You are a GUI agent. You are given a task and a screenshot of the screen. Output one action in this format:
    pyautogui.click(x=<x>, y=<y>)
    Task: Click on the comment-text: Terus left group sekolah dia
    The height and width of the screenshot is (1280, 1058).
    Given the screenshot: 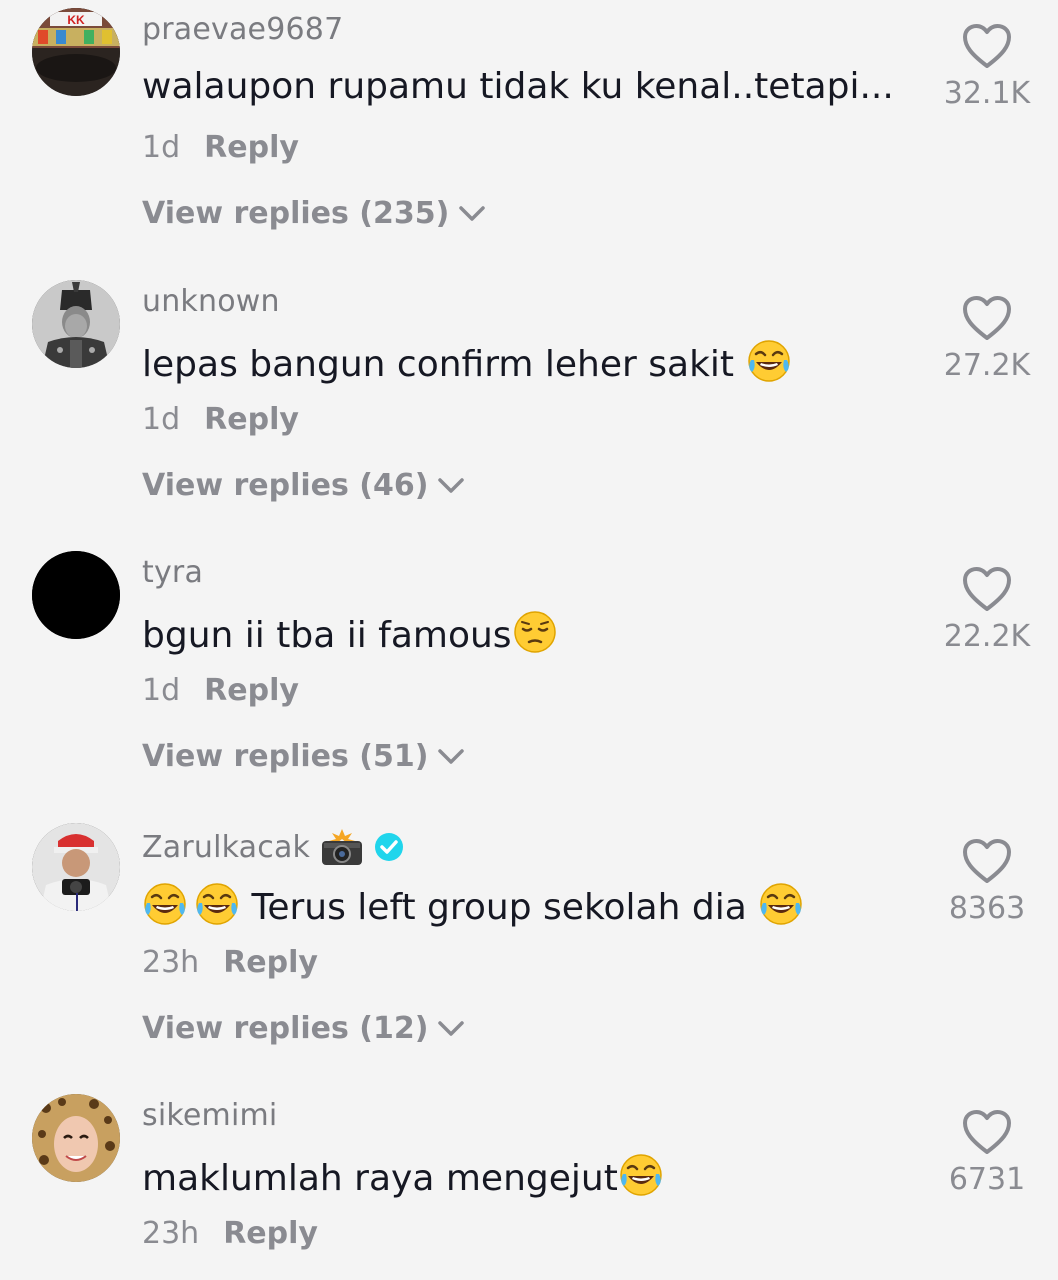 What is the action you would take?
    pyautogui.click(x=473, y=904)
    